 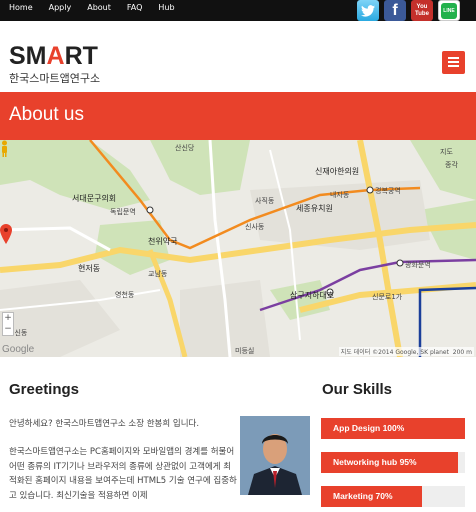 I want to click on map-label-naeja: 내자동, so click(x=340, y=195).